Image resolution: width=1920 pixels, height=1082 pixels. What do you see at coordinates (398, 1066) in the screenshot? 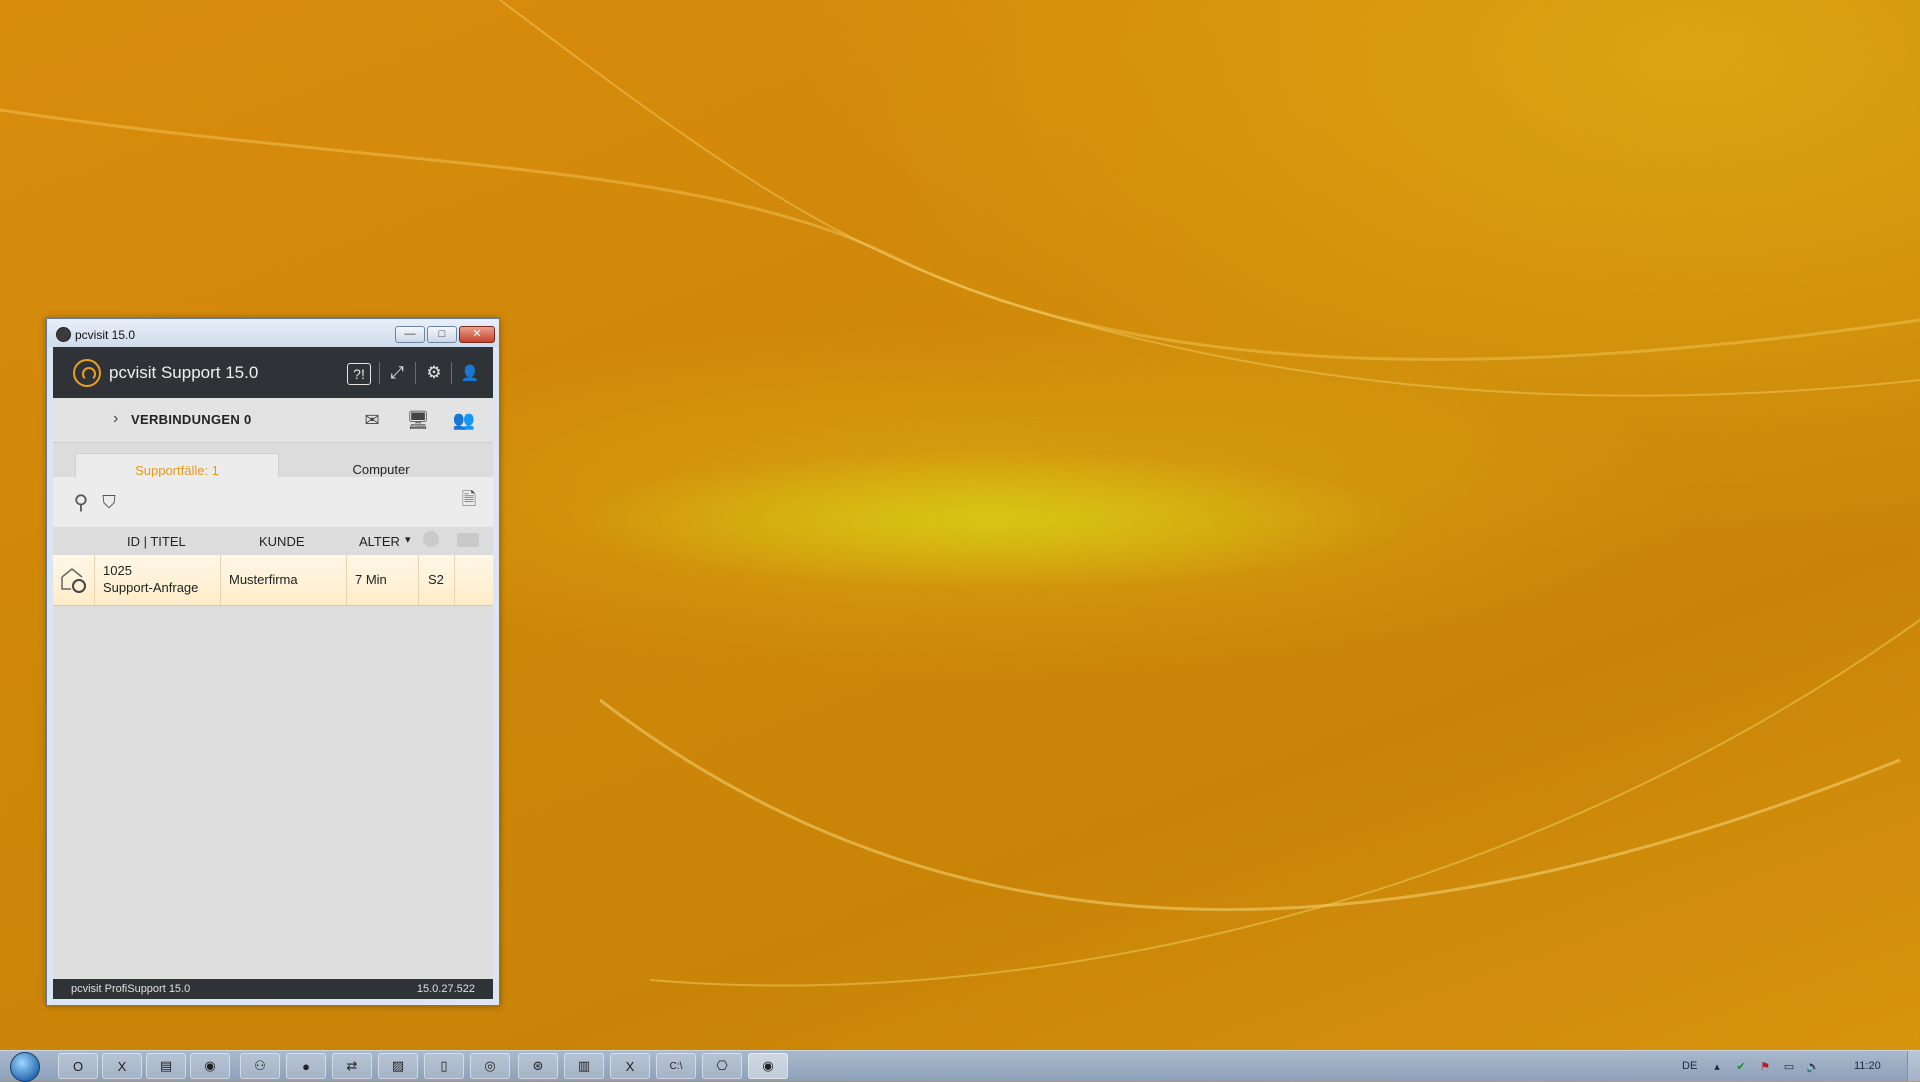
I see `taskbar-folder-icon: ▨` at bounding box center [398, 1066].